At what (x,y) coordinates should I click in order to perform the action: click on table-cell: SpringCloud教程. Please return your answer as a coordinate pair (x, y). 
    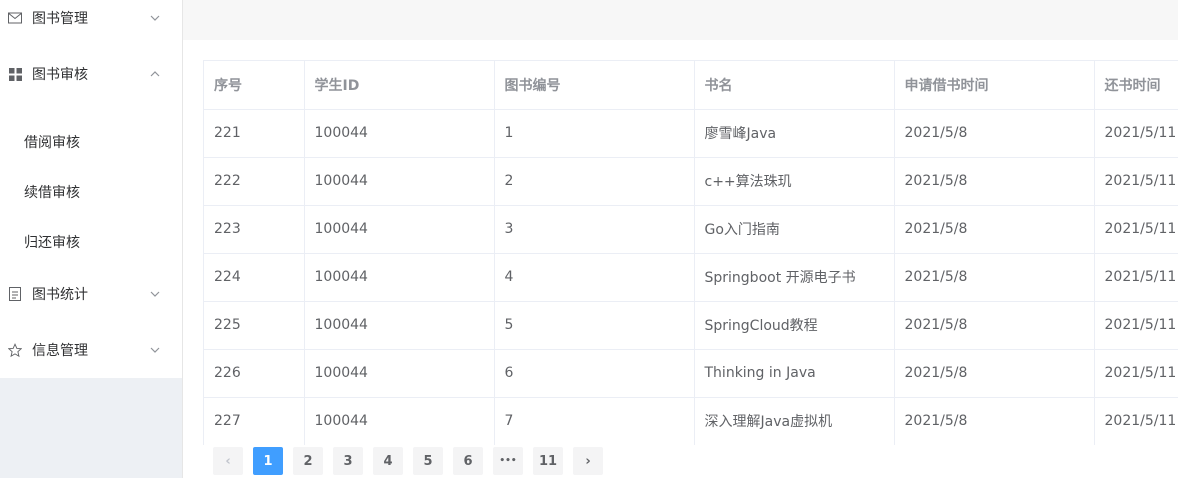
    Looking at the image, I should click on (794, 325).